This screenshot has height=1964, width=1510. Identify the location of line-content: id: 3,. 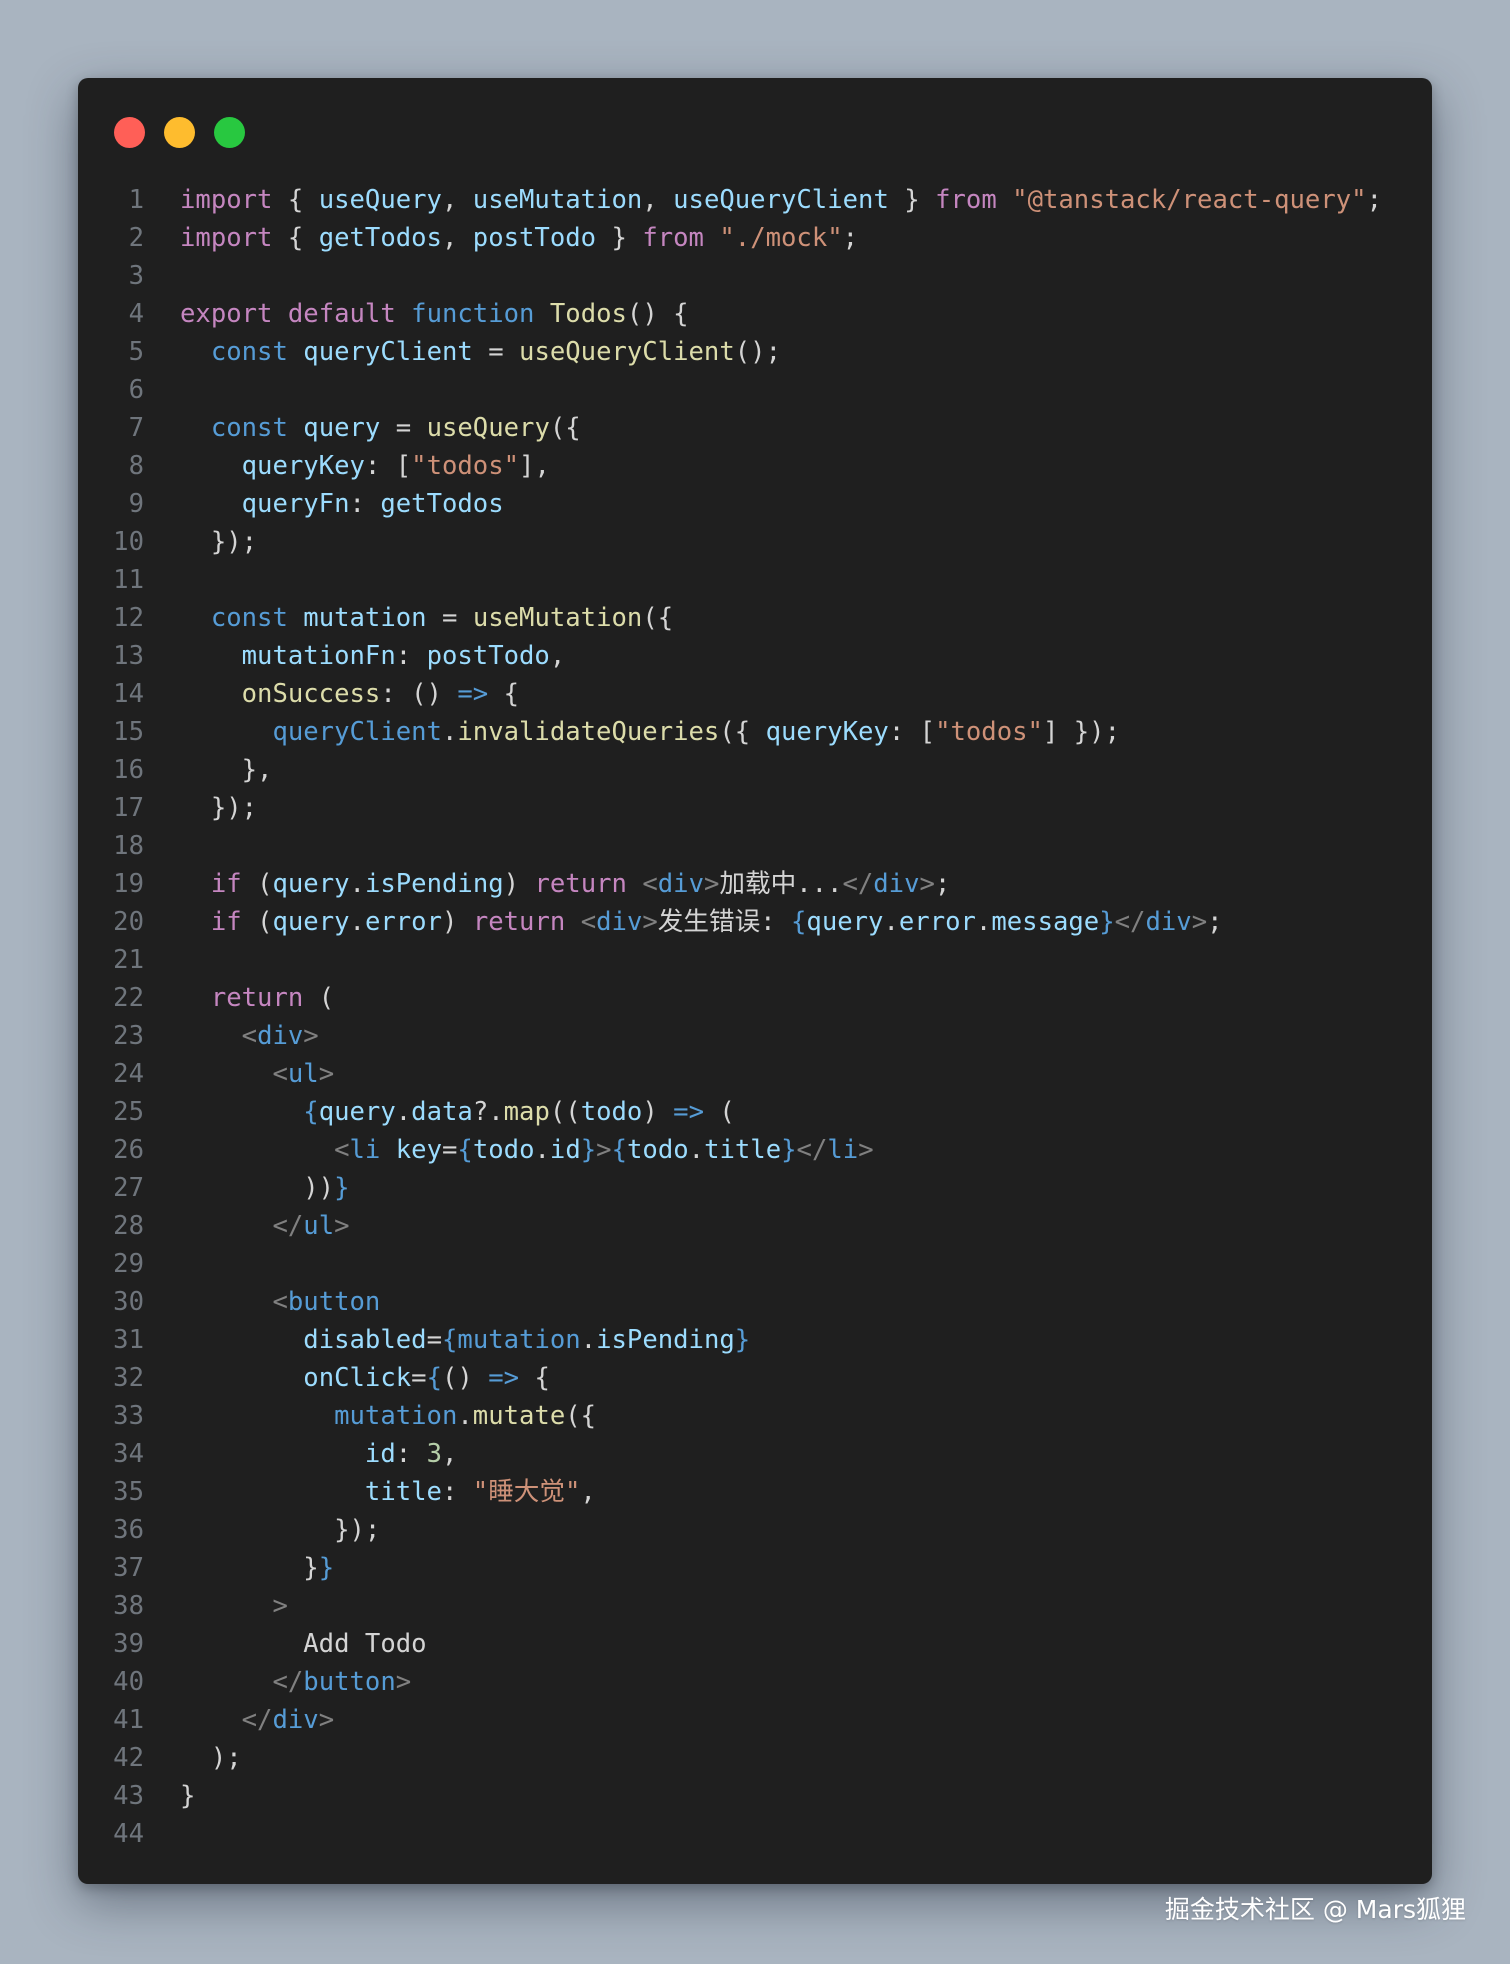
(319, 1454).